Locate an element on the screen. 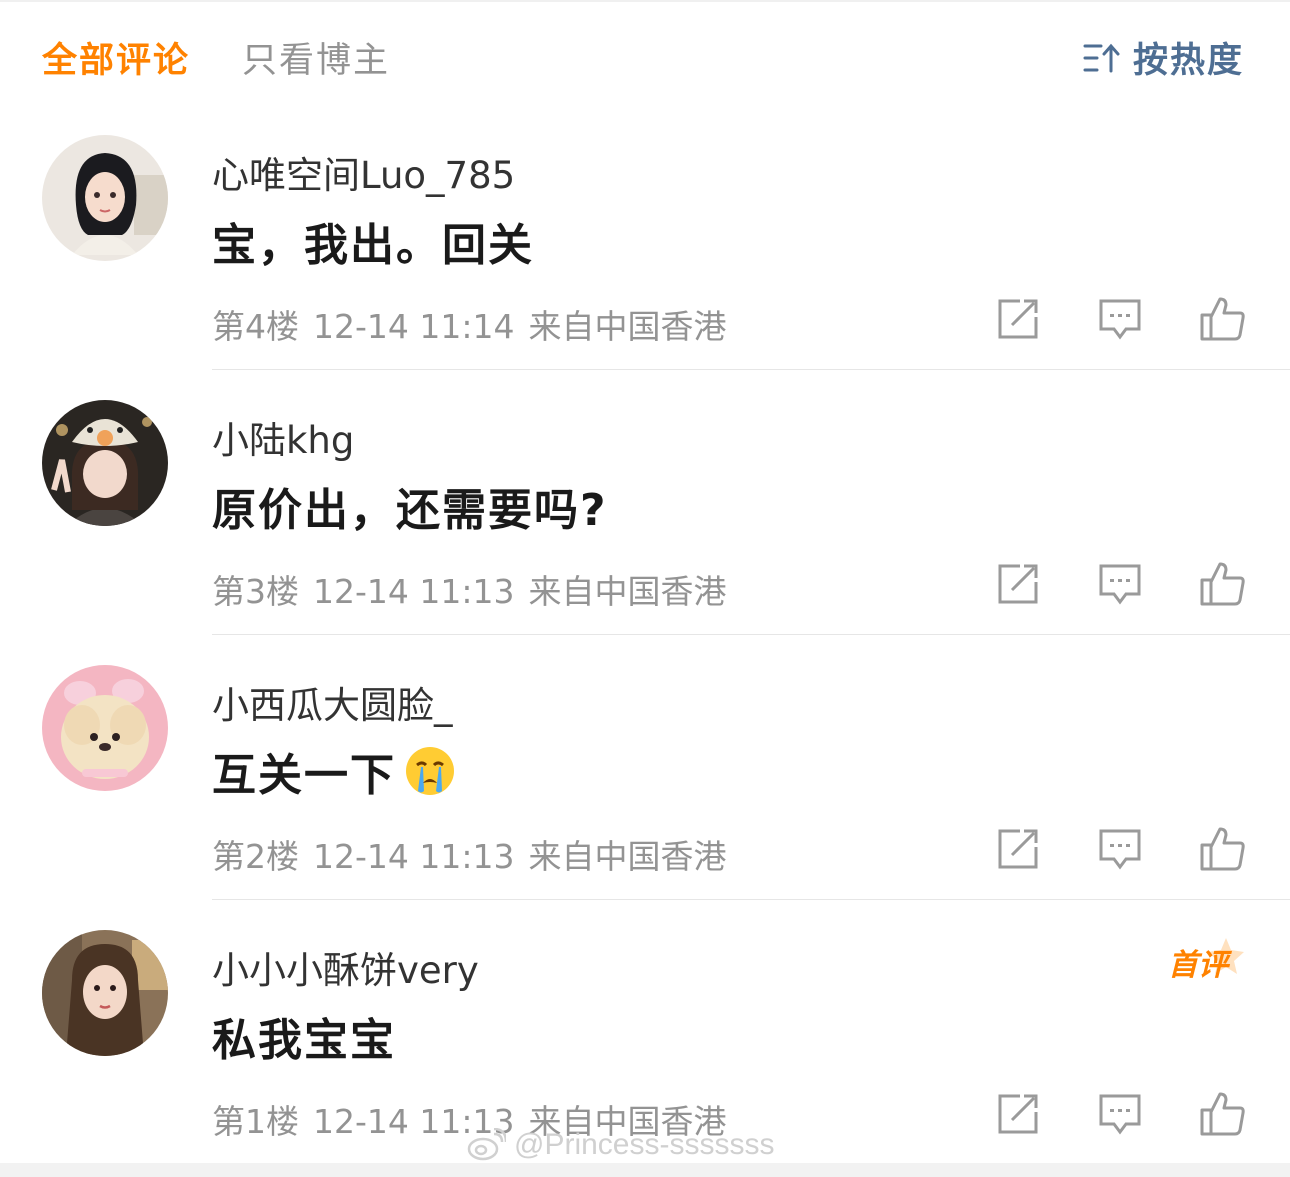 The image size is (1290, 1177). floor-number: 第1楼 is located at coordinates (255, 1121).